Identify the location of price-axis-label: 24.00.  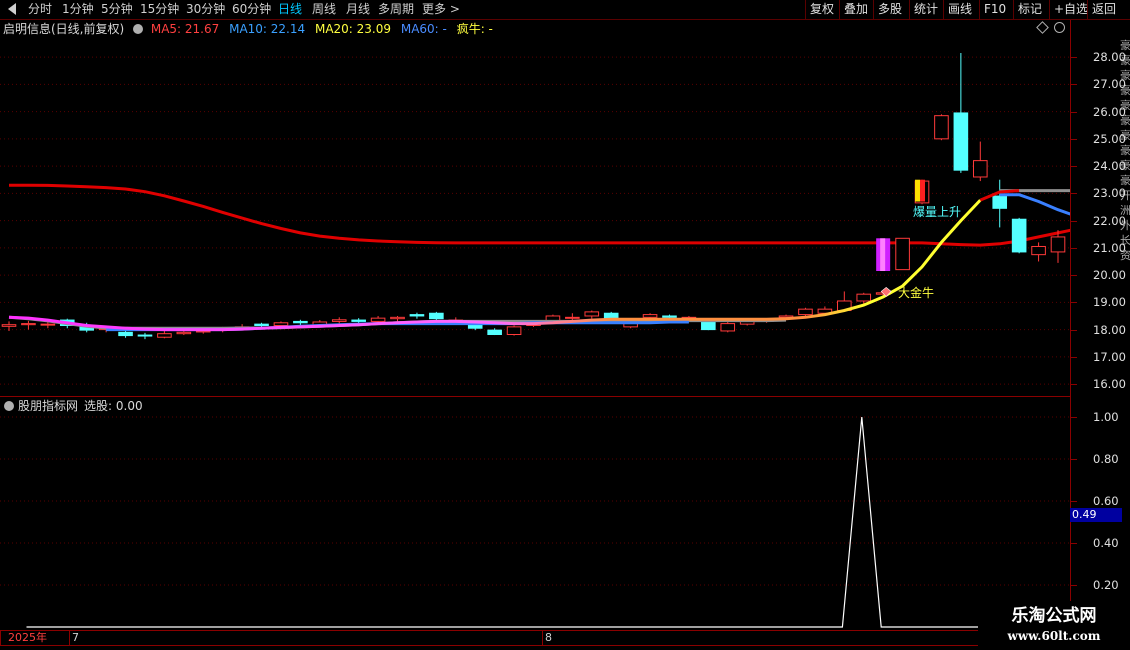
(1109, 166).